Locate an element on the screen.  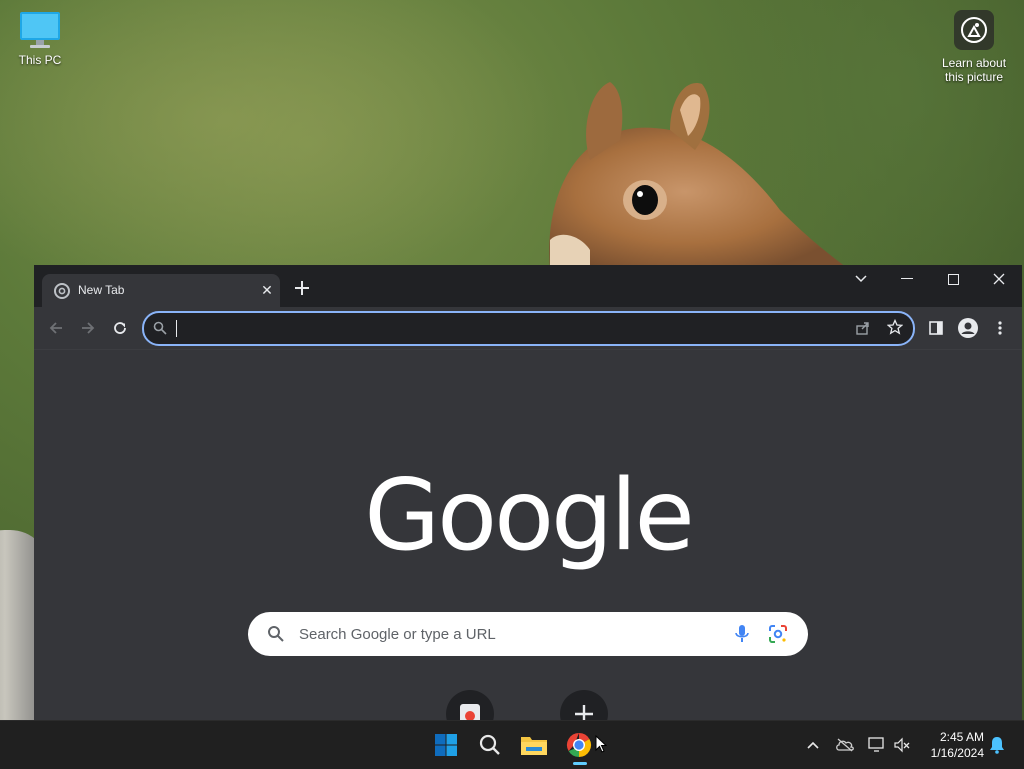
text-caret is located at coordinates (176, 328).